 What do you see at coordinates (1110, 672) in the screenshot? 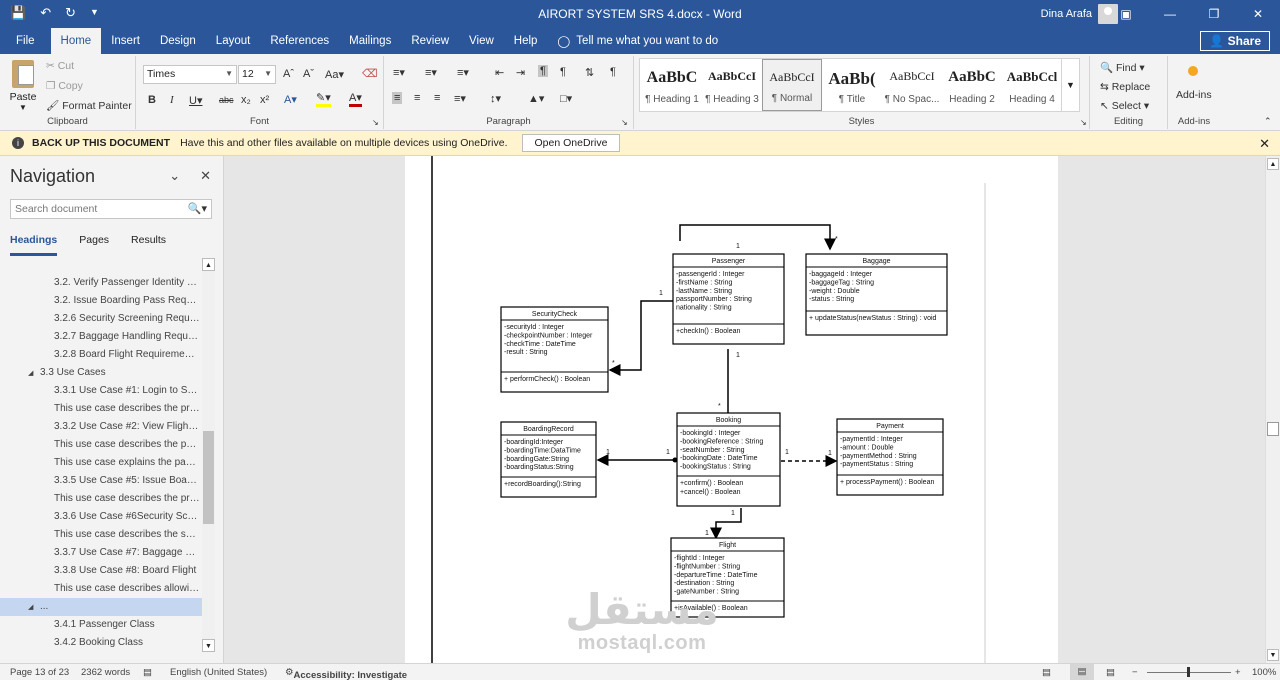
I see `web-layout-icon: ▤` at bounding box center [1110, 672].